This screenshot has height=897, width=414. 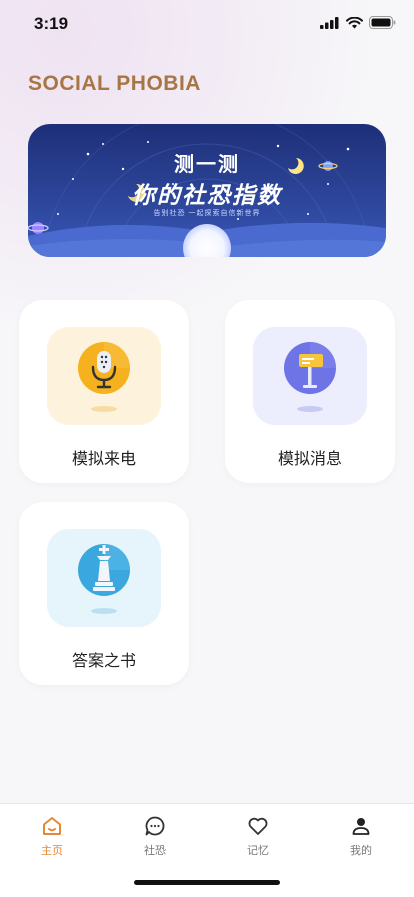 I want to click on user-icon, so click(x=361, y=826).